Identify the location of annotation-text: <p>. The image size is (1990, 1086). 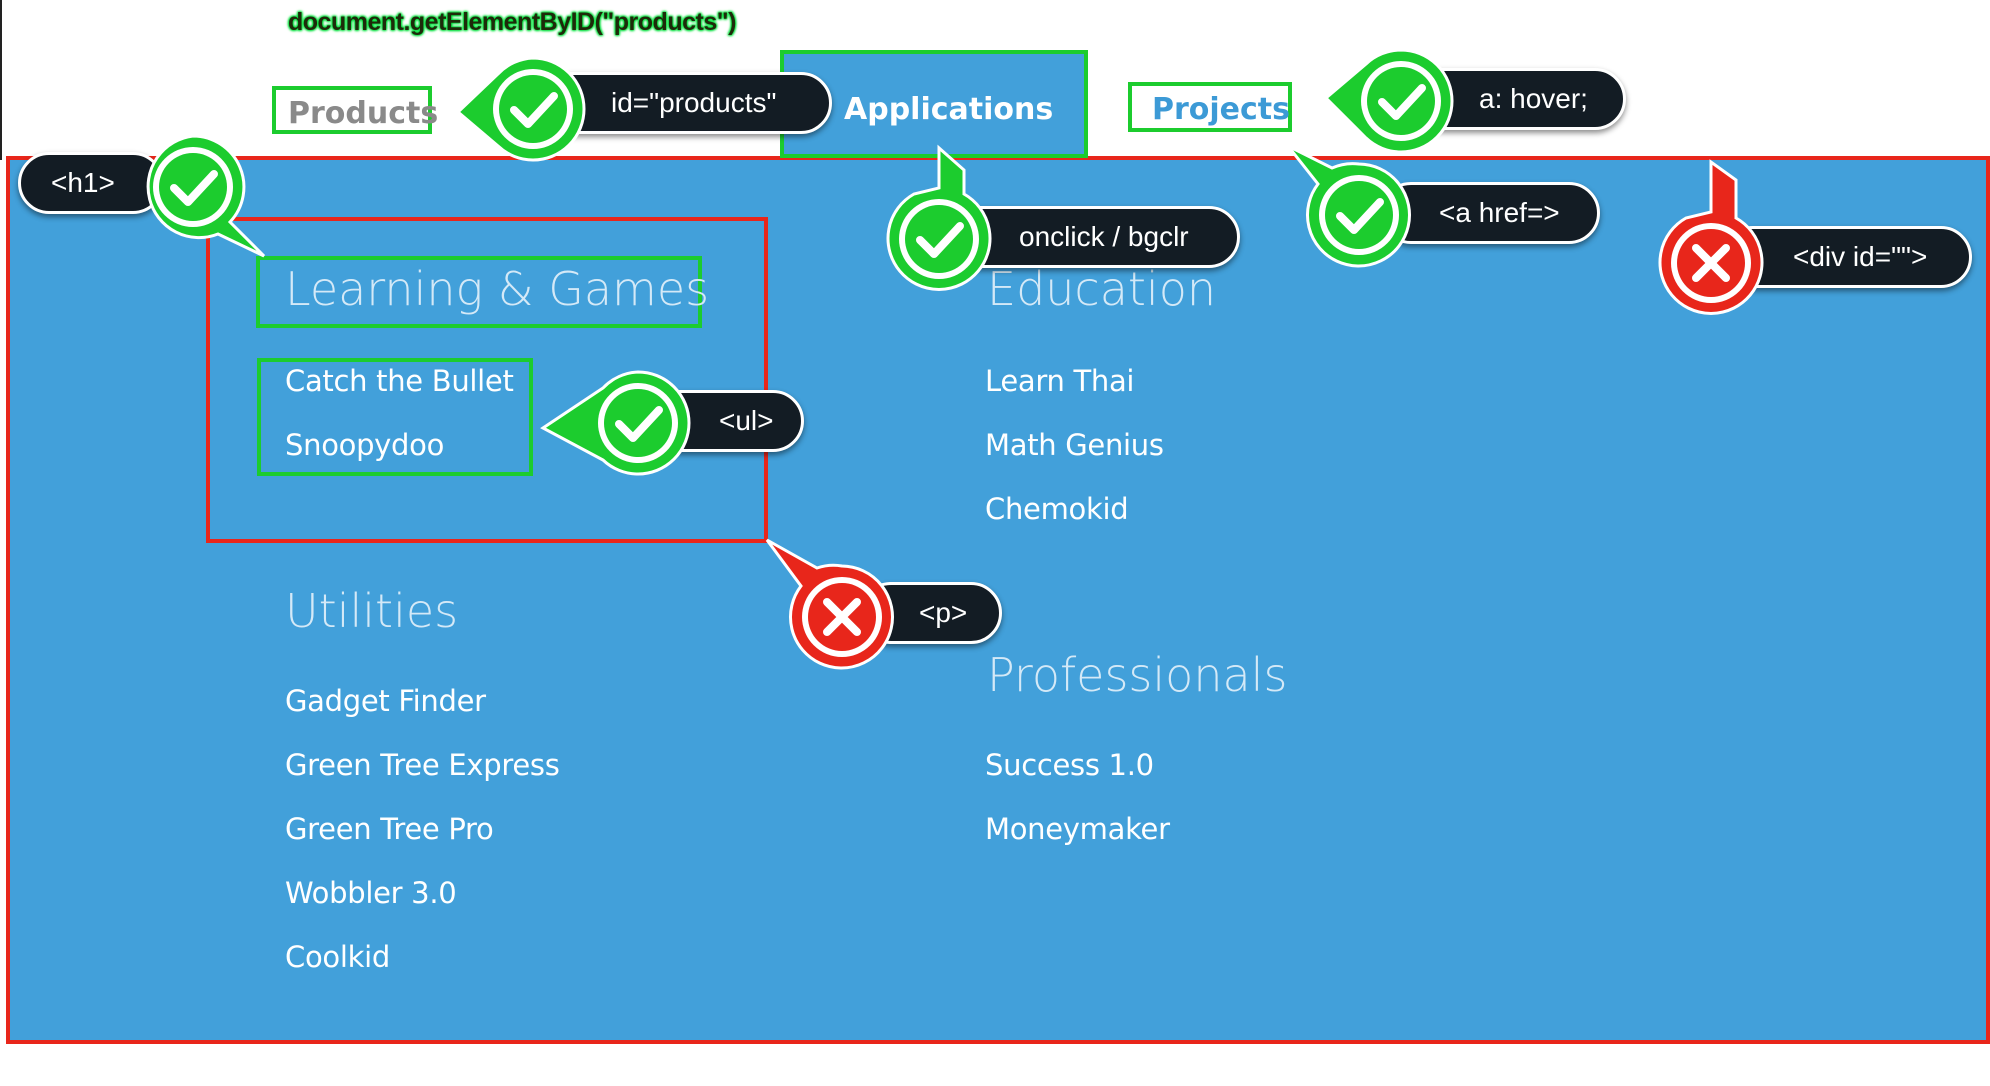
(943, 612).